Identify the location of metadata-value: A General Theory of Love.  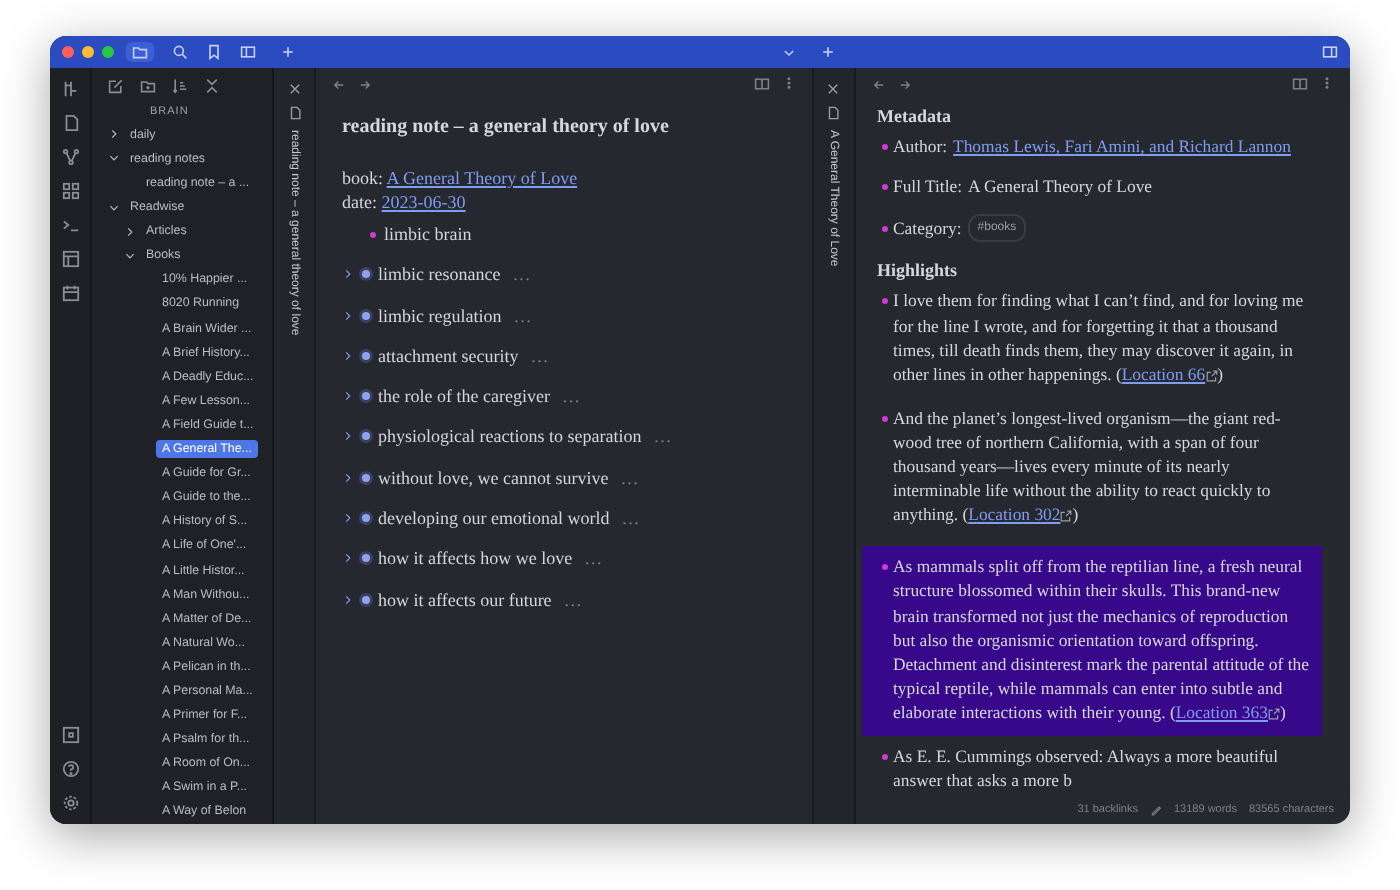
(1060, 186).